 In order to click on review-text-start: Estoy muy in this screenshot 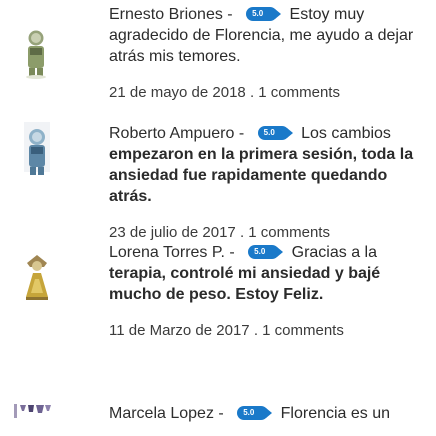, I will do `click(327, 14)`.